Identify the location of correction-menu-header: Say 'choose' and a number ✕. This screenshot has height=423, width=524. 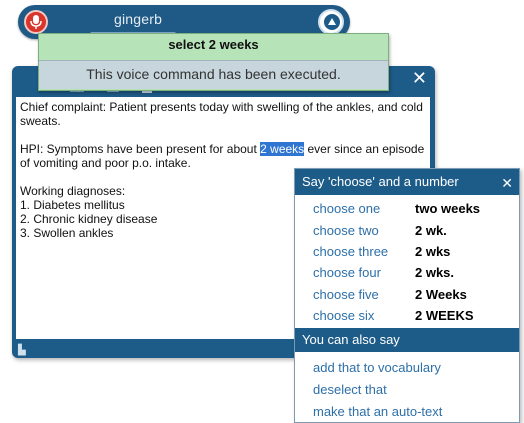
(407, 182).